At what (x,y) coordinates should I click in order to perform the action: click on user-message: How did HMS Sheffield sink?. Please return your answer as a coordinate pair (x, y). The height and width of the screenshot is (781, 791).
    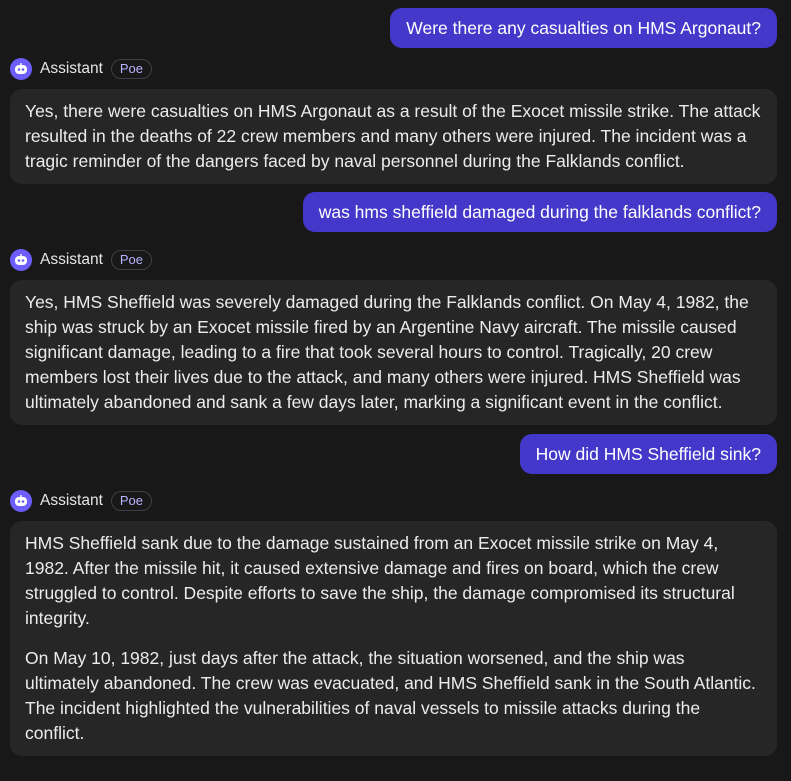
    Looking at the image, I should click on (648, 454).